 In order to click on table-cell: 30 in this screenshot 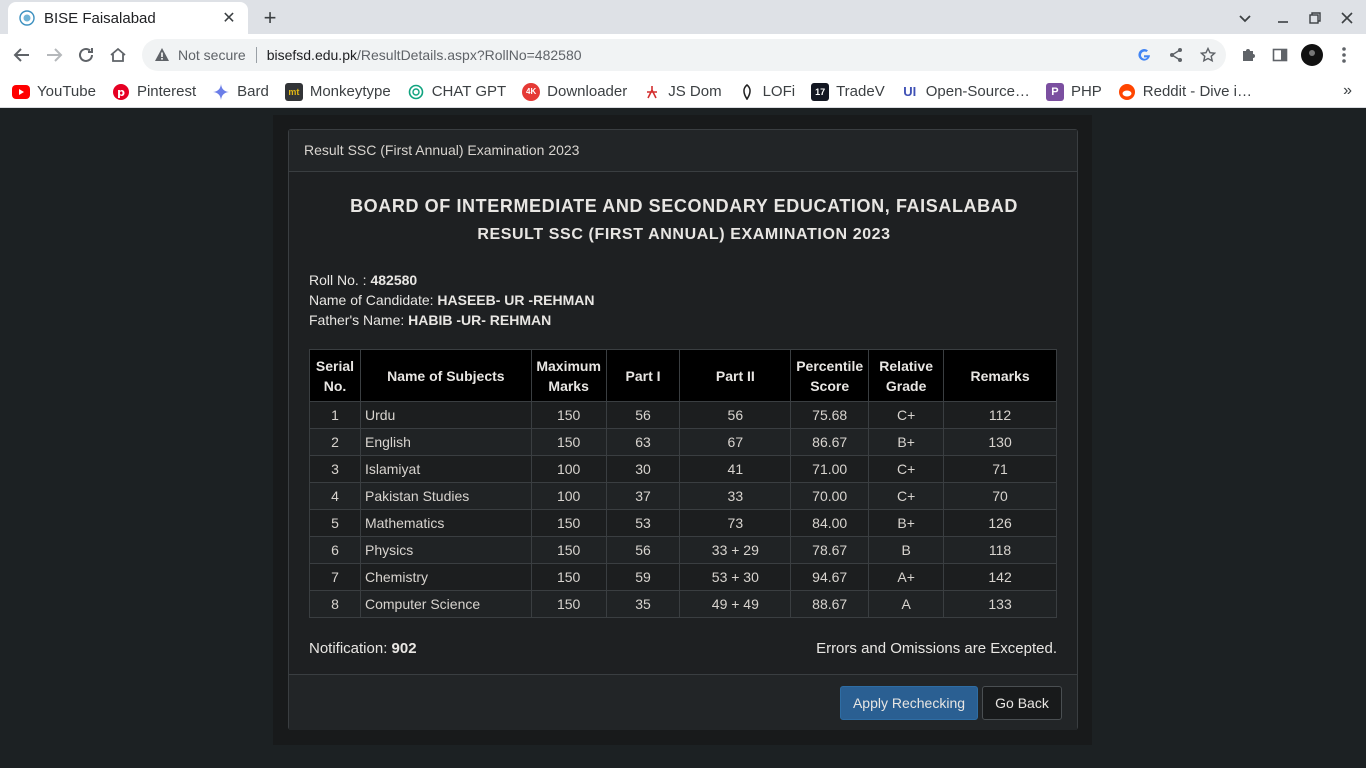, I will do `click(643, 469)`.